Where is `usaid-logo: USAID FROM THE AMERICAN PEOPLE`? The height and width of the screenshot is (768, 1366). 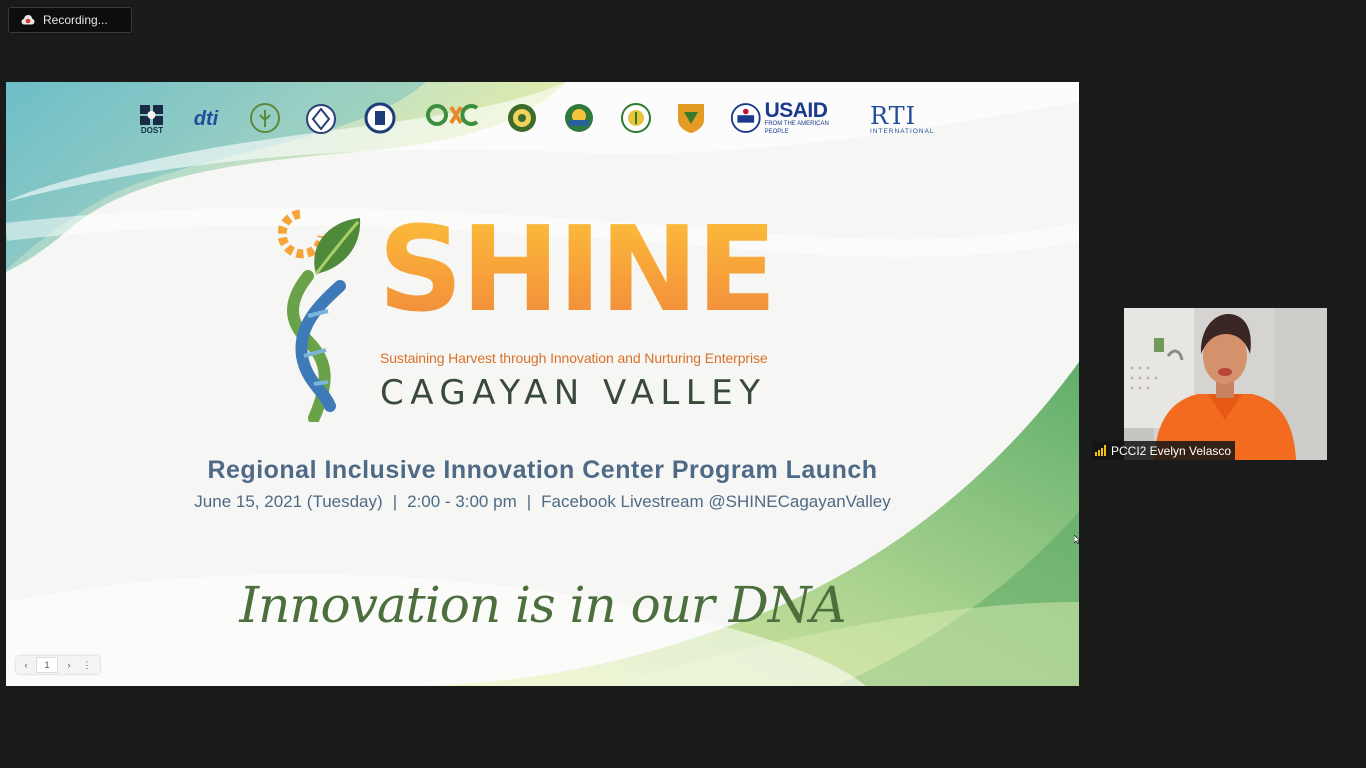
usaid-logo: USAID FROM THE AMERICAN PEOPLE is located at coordinates (789, 118).